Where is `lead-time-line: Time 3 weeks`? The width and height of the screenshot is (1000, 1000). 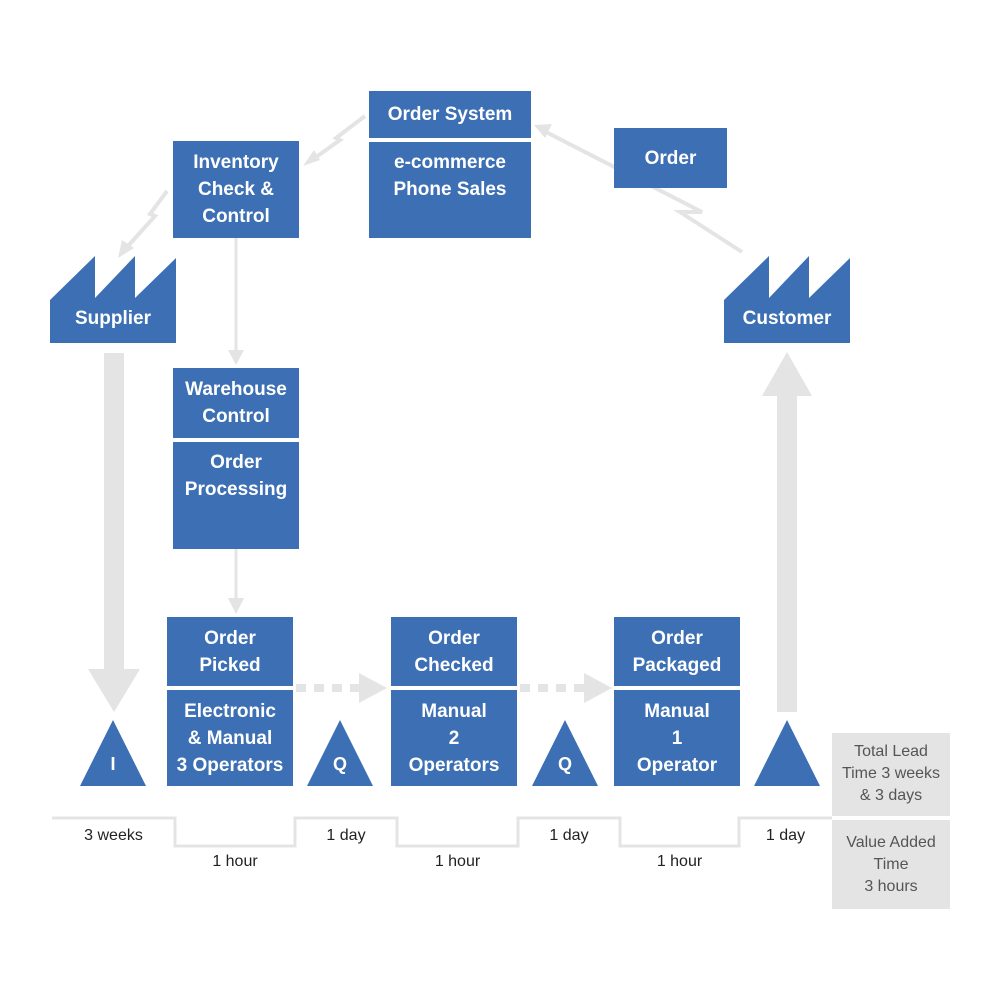
lead-time-line: Time 3 weeks is located at coordinates (891, 773).